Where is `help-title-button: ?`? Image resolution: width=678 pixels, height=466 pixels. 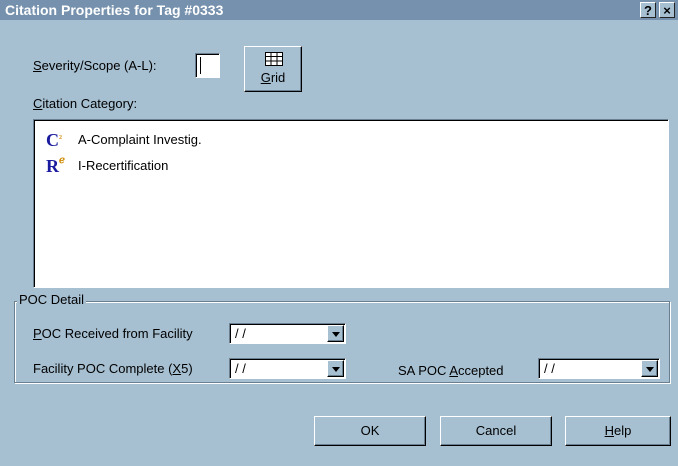 help-title-button: ? is located at coordinates (648, 10).